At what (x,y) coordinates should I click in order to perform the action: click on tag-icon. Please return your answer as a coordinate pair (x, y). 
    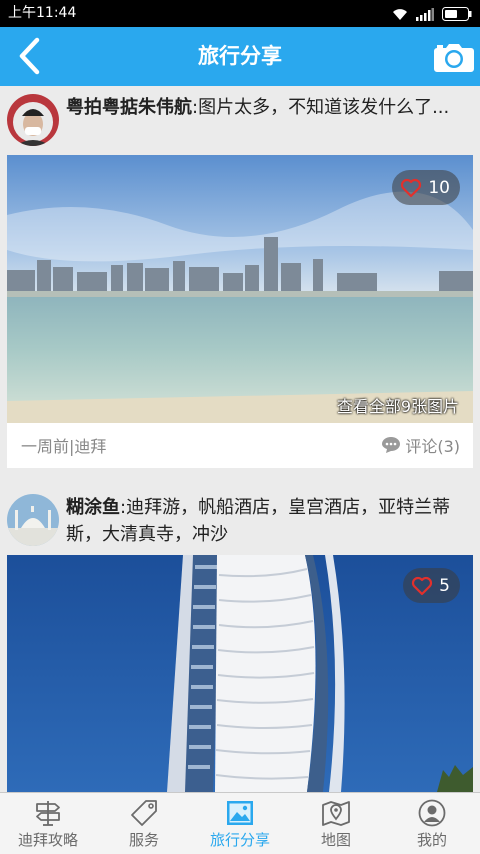
    Looking at the image, I should click on (144, 813).